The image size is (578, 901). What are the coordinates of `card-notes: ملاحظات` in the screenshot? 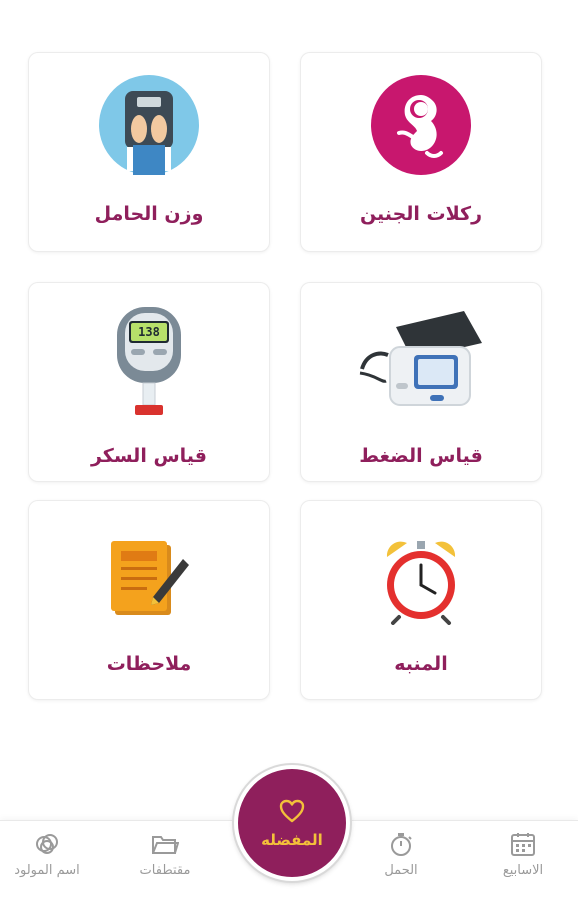 It's located at (149, 600).